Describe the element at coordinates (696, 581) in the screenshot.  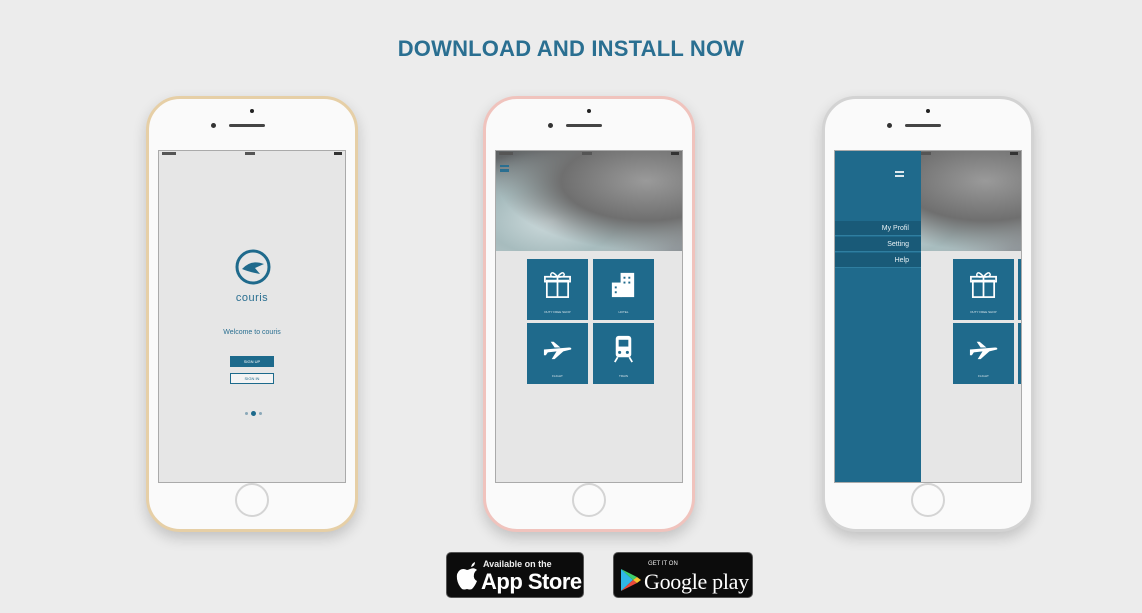
I see `google-play-big-text: Google play` at that location.